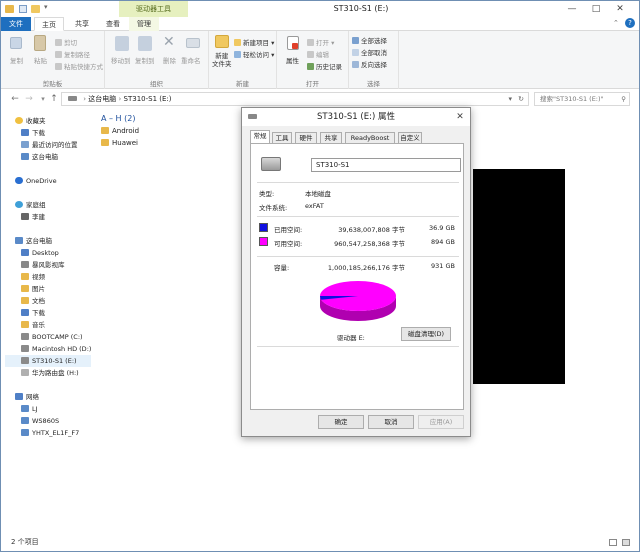 This screenshot has width=640, height=552. What do you see at coordinates (369, 52) in the screenshot?
I see `select-none-button: 全部取消` at bounding box center [369, 52].